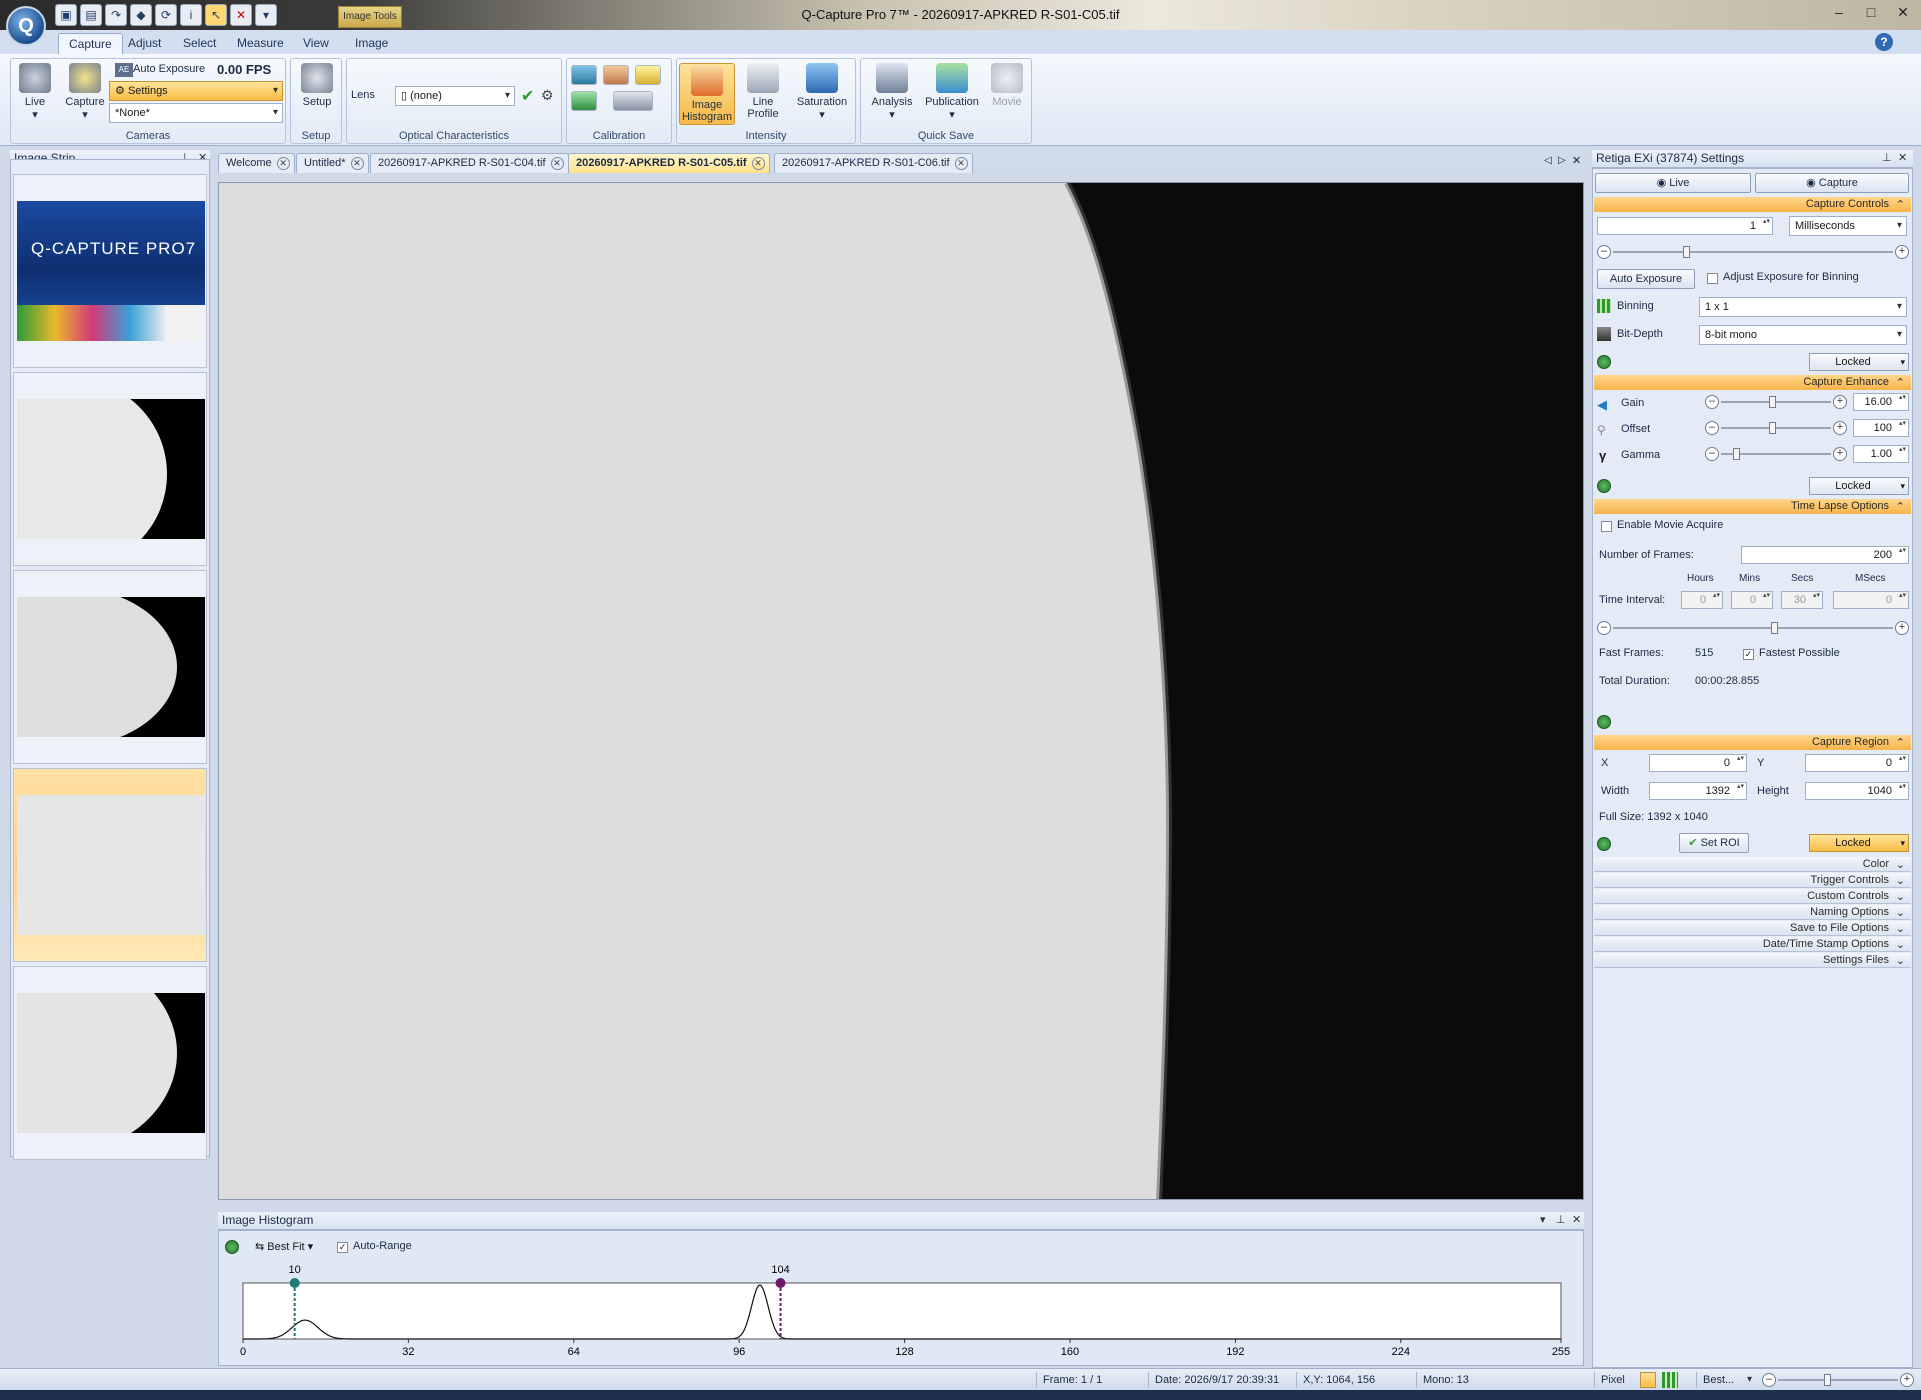  I want to click on auto-exposure-button: Auto Exposure, so click(169, 69).